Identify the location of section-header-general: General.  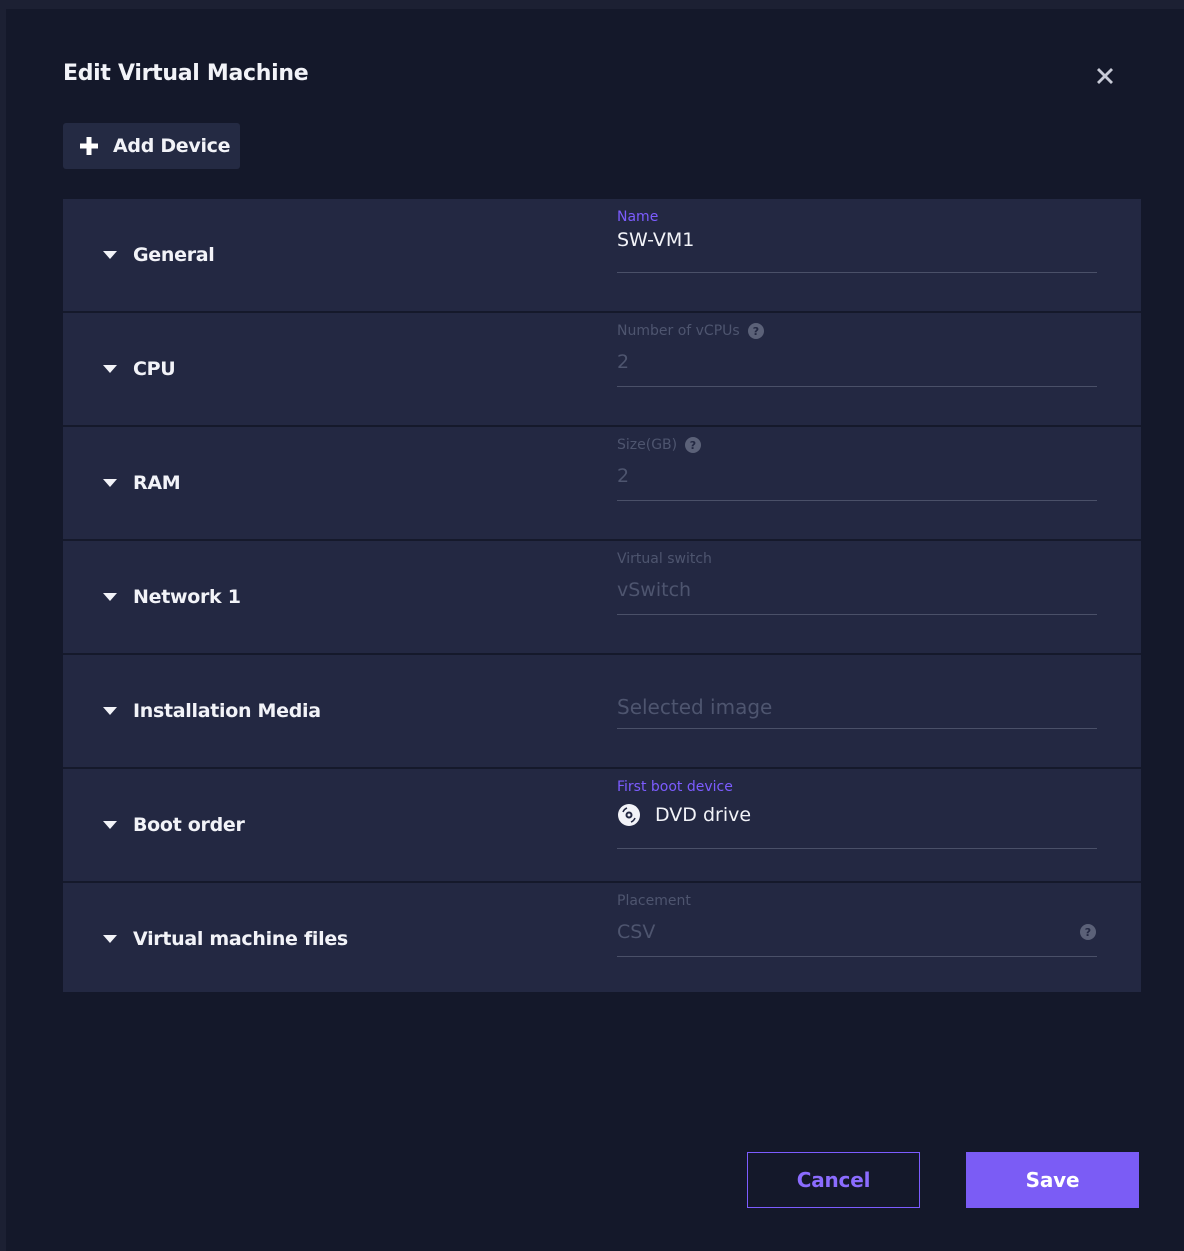
(159, 255).